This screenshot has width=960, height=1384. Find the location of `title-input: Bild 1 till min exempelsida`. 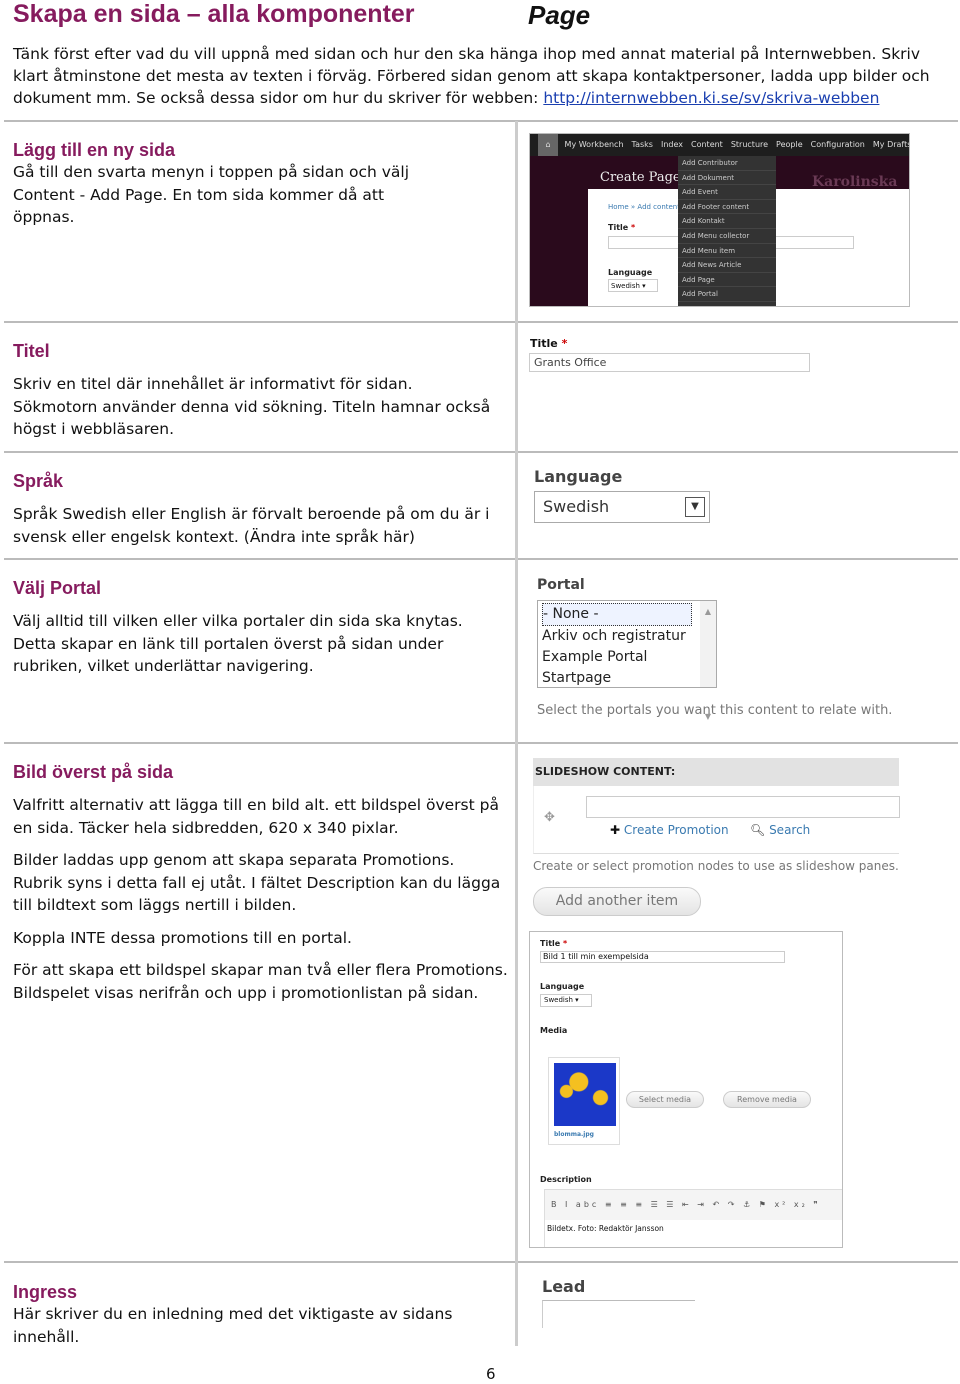

title-input: Bild 1 till min exempelsida is located at coordinates (662, 957).